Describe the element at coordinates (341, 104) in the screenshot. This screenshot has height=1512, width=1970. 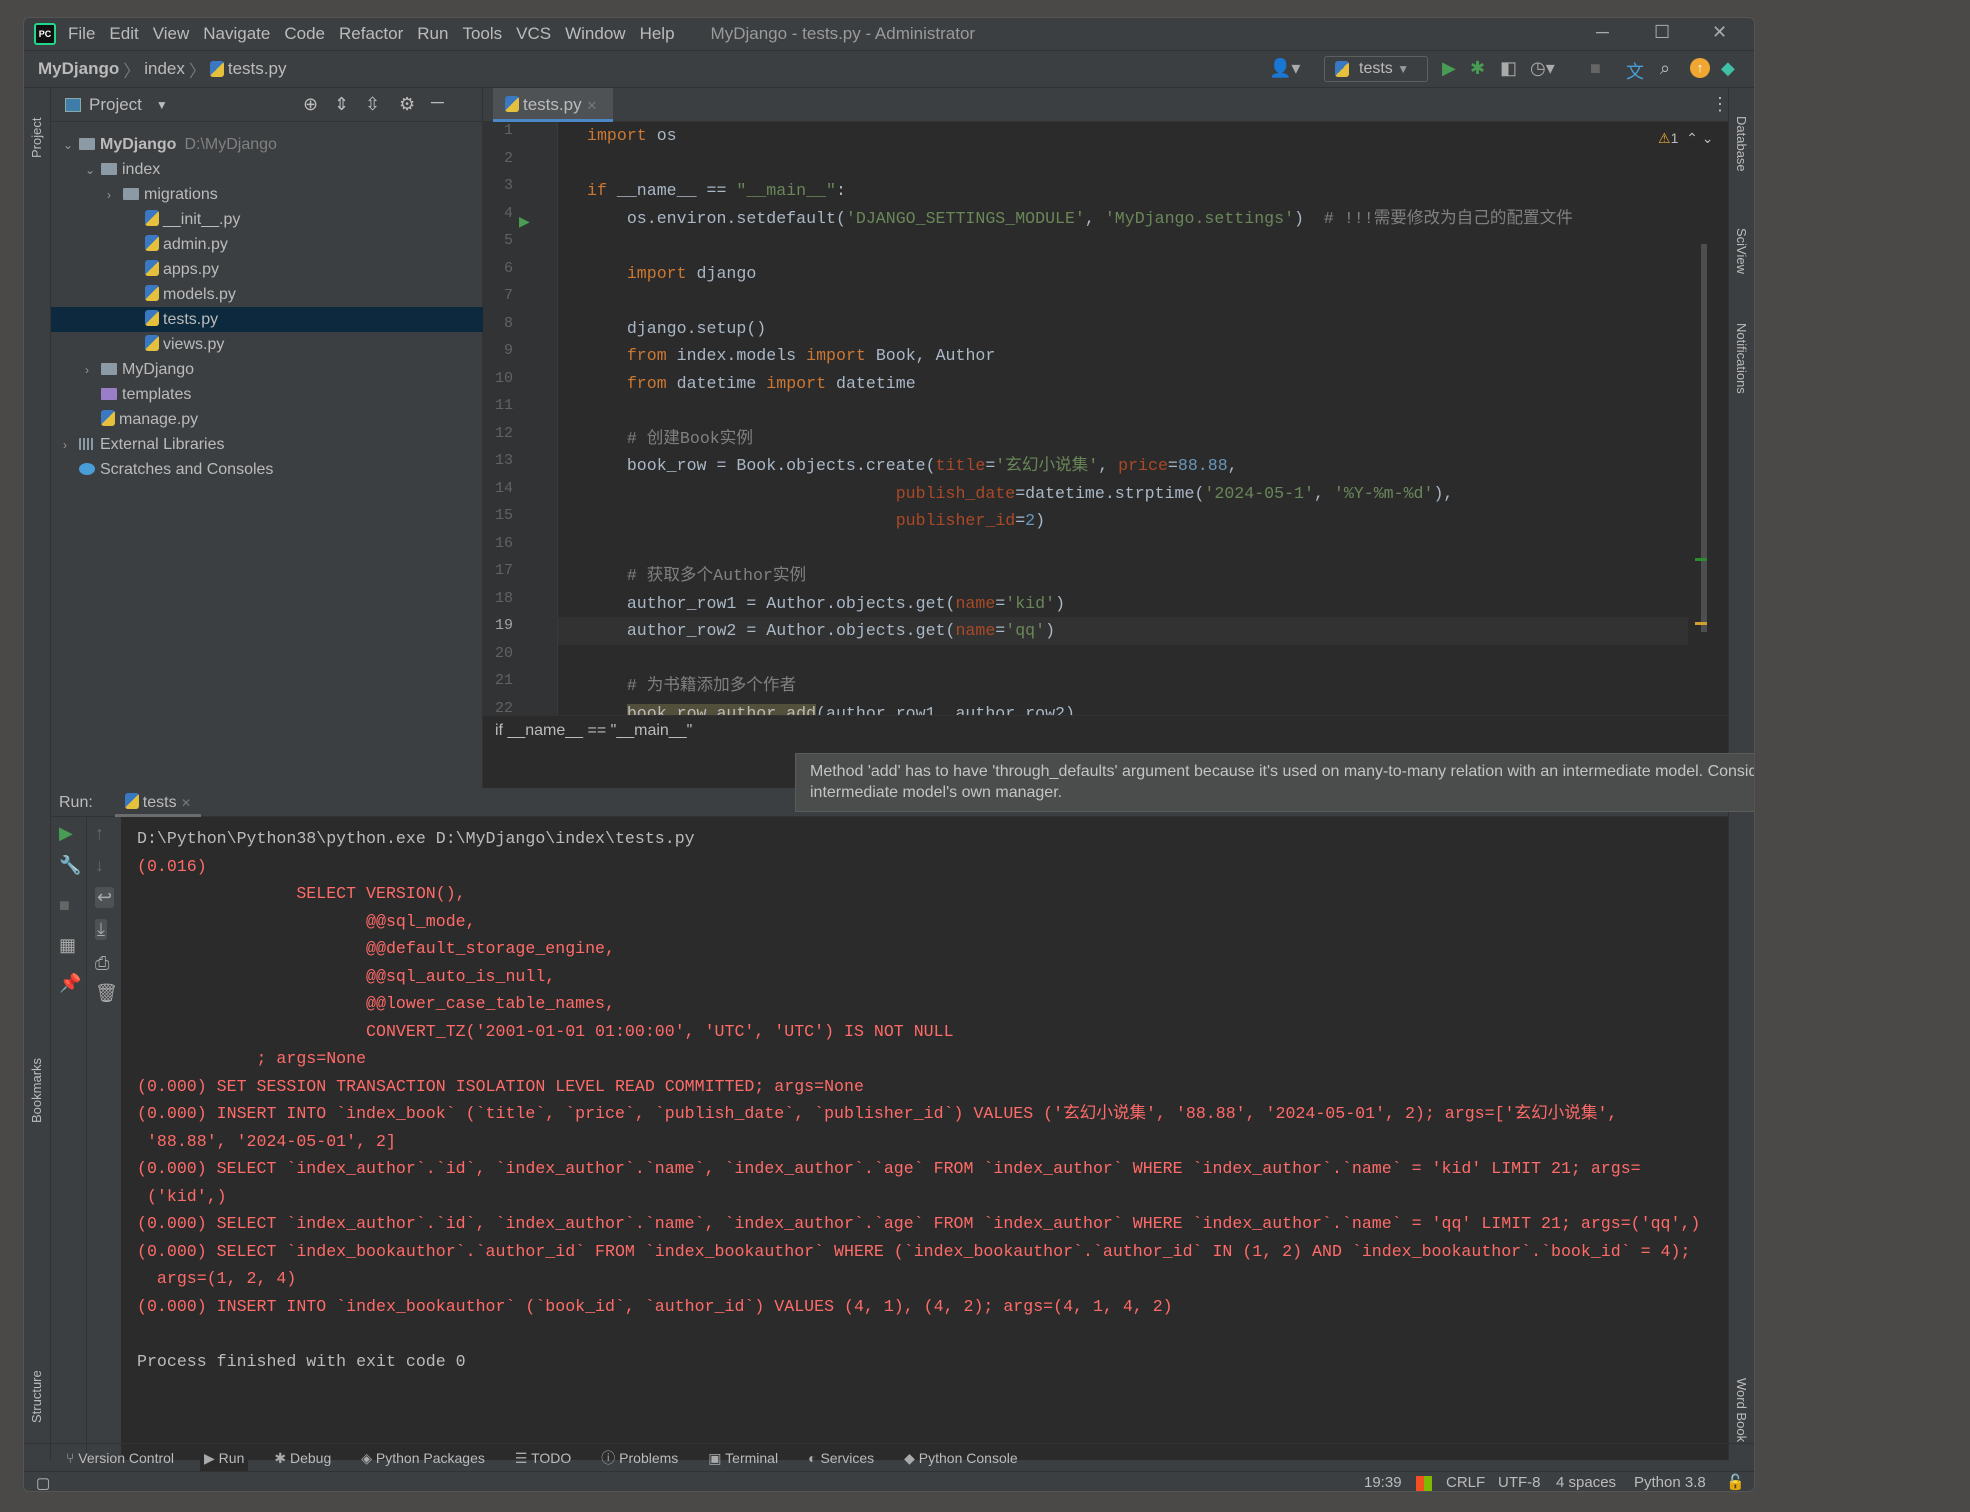
I see `expand-all-icon: ⇕` at that location.